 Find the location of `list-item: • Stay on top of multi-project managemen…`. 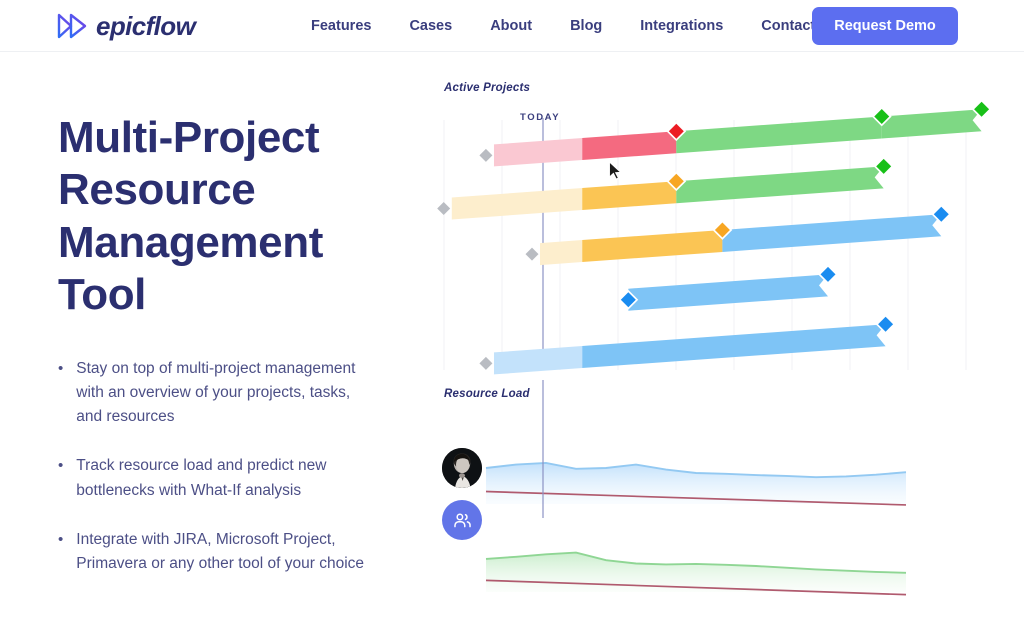

list-item: • Stay on top of multi-project managemen… is located at coordinates (218, 393).